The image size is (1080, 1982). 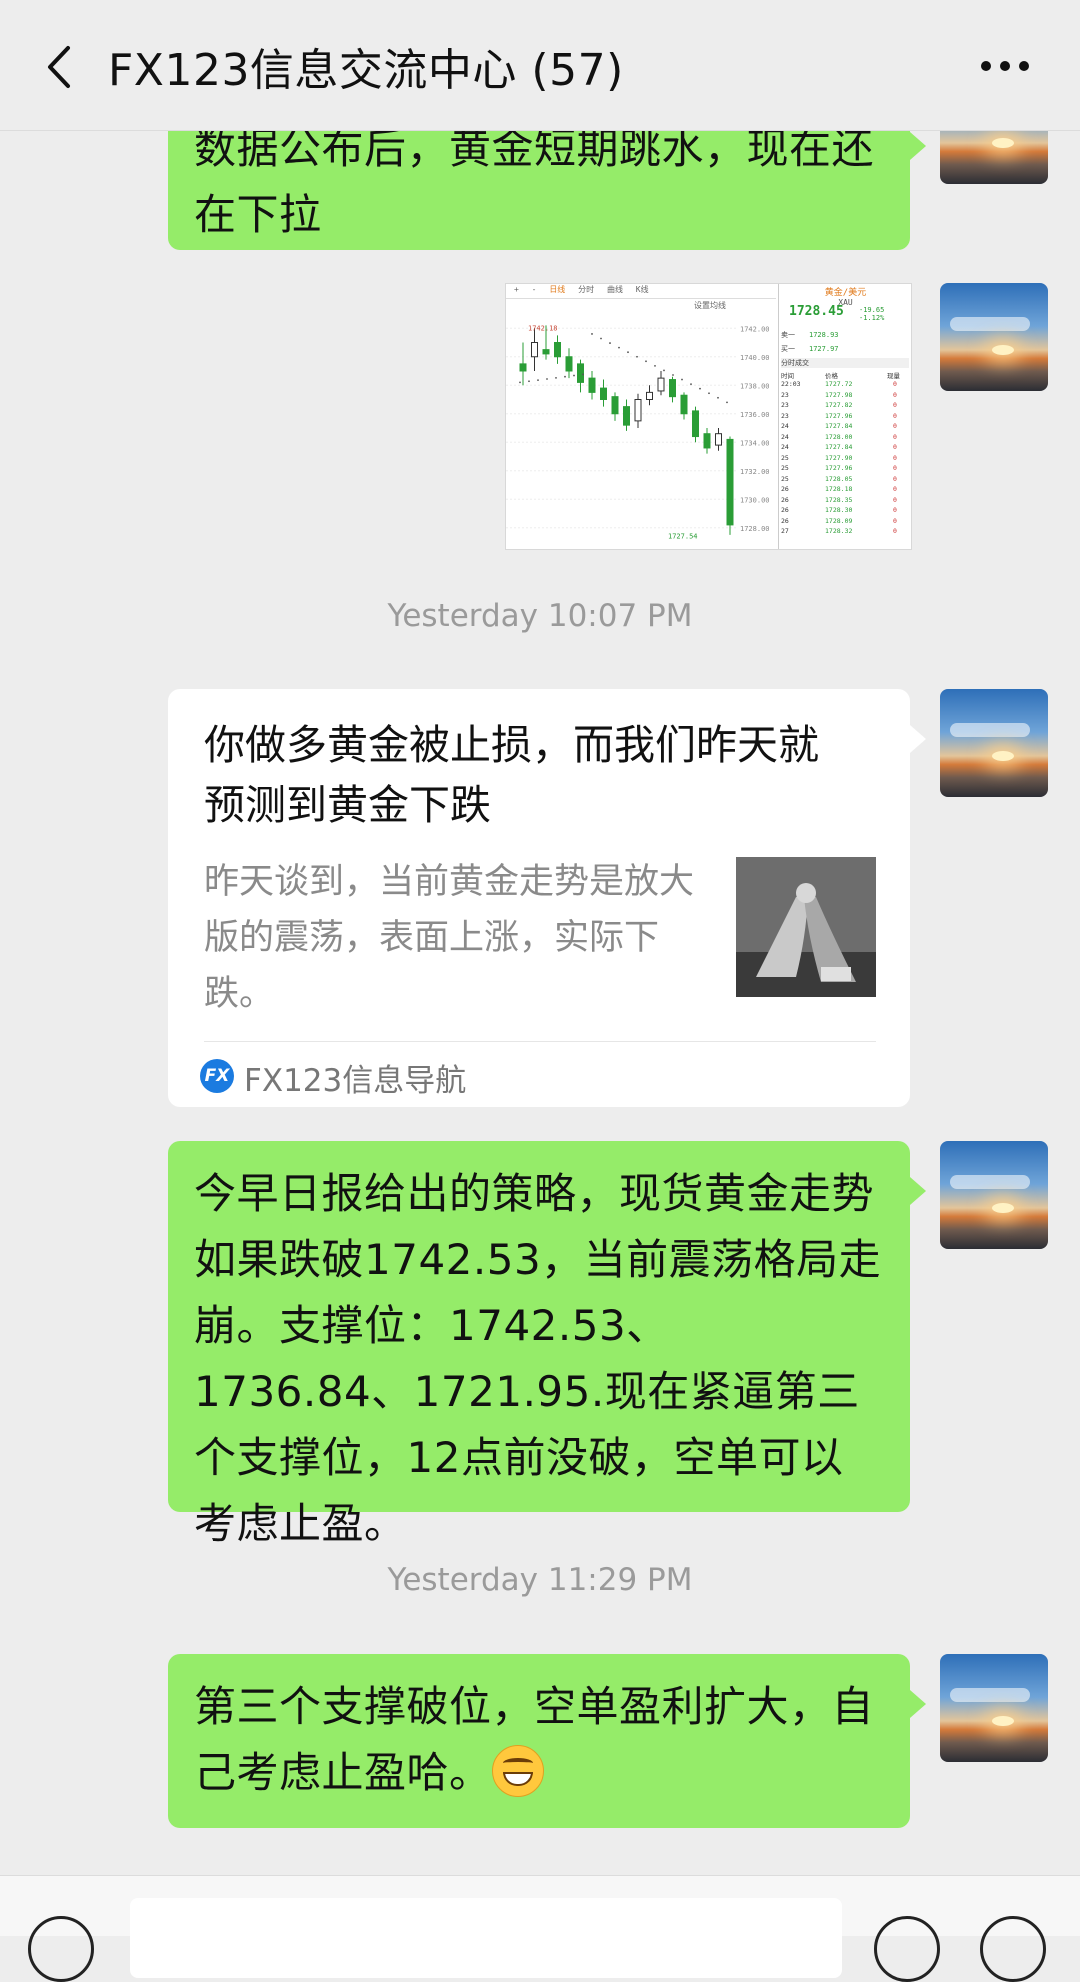 What do you see at coordinates (755, 358) in the screenshot?
I see `y-tick-label: 1740.00` at bounding box center [755, 358].